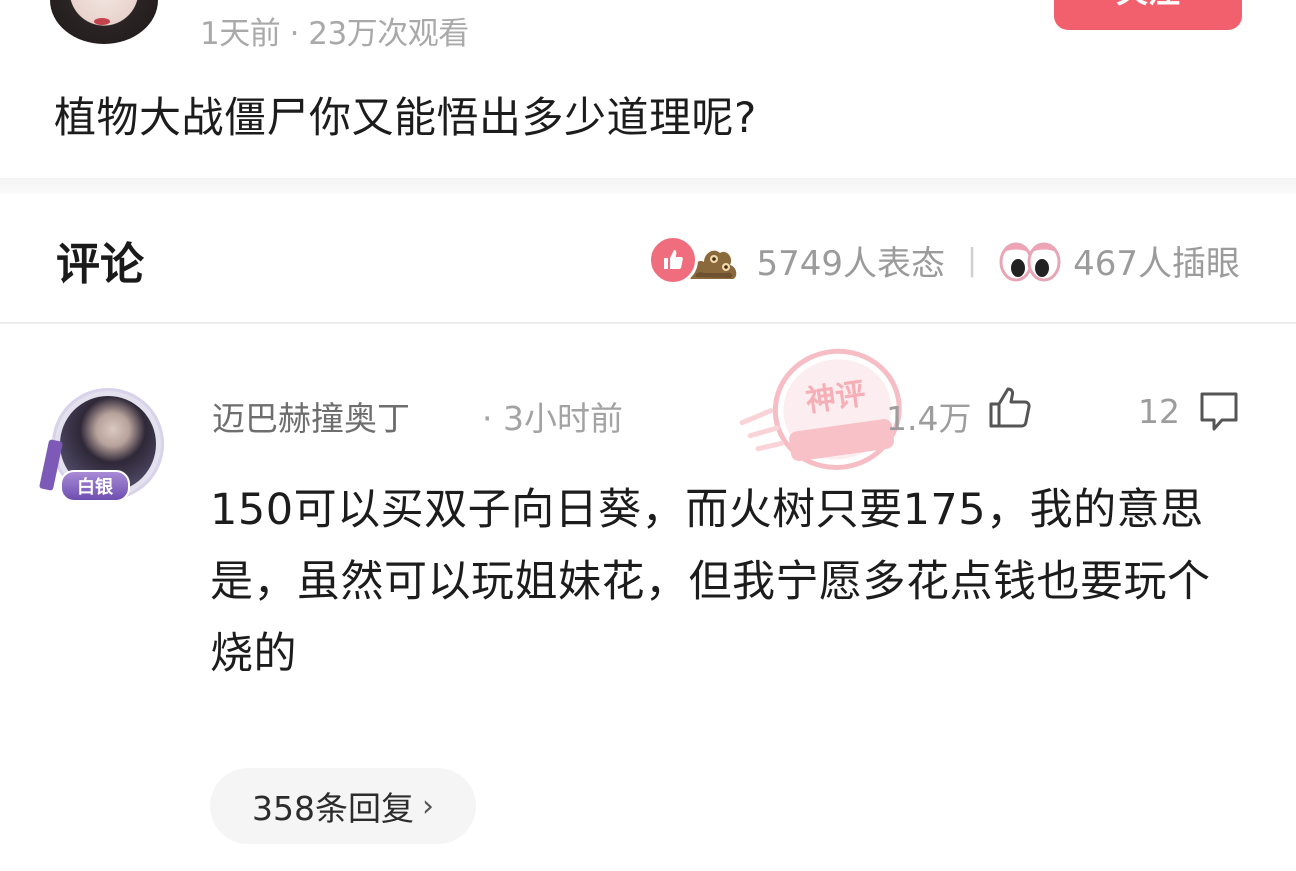 Image resolution: width=1296 pixels, height=871 pixels. What do you see at coordinates (648, 186) in the screenshot?
I see `section-divider` at bounding box center [648, 186].